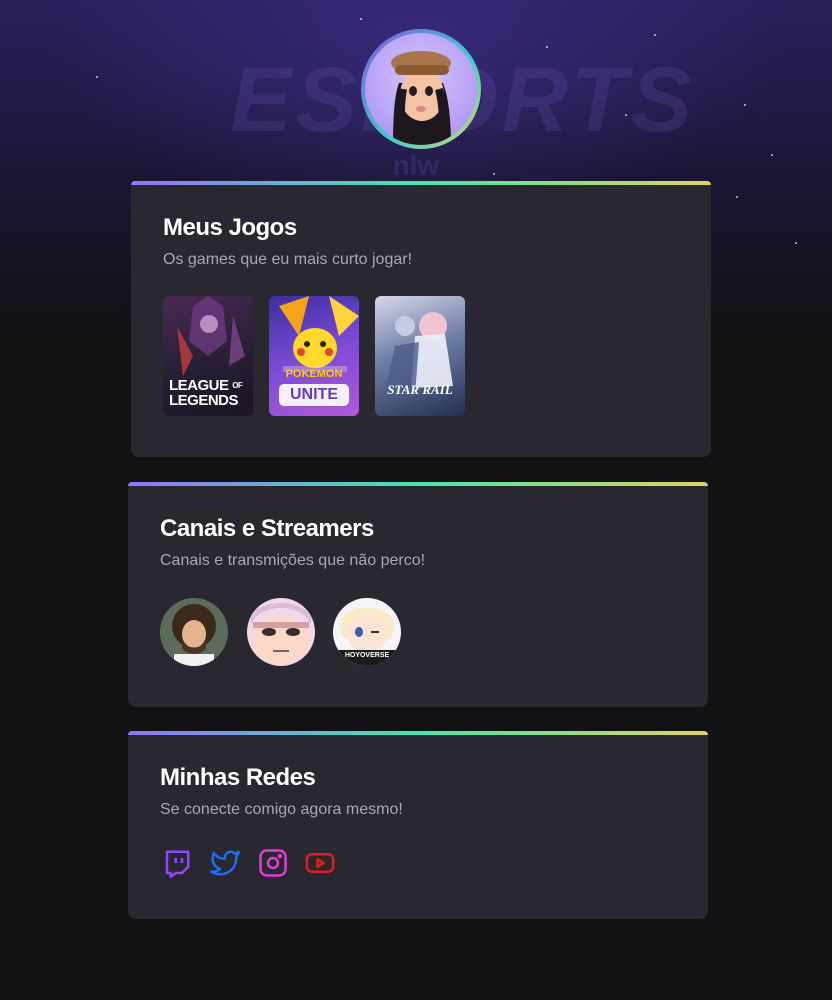 The image size is (832, 1000). What do you see at coordinates (267, 528) in the screenshot?
I see `streamers-title: Canais e Streamers` at bounding box center [267, 528].